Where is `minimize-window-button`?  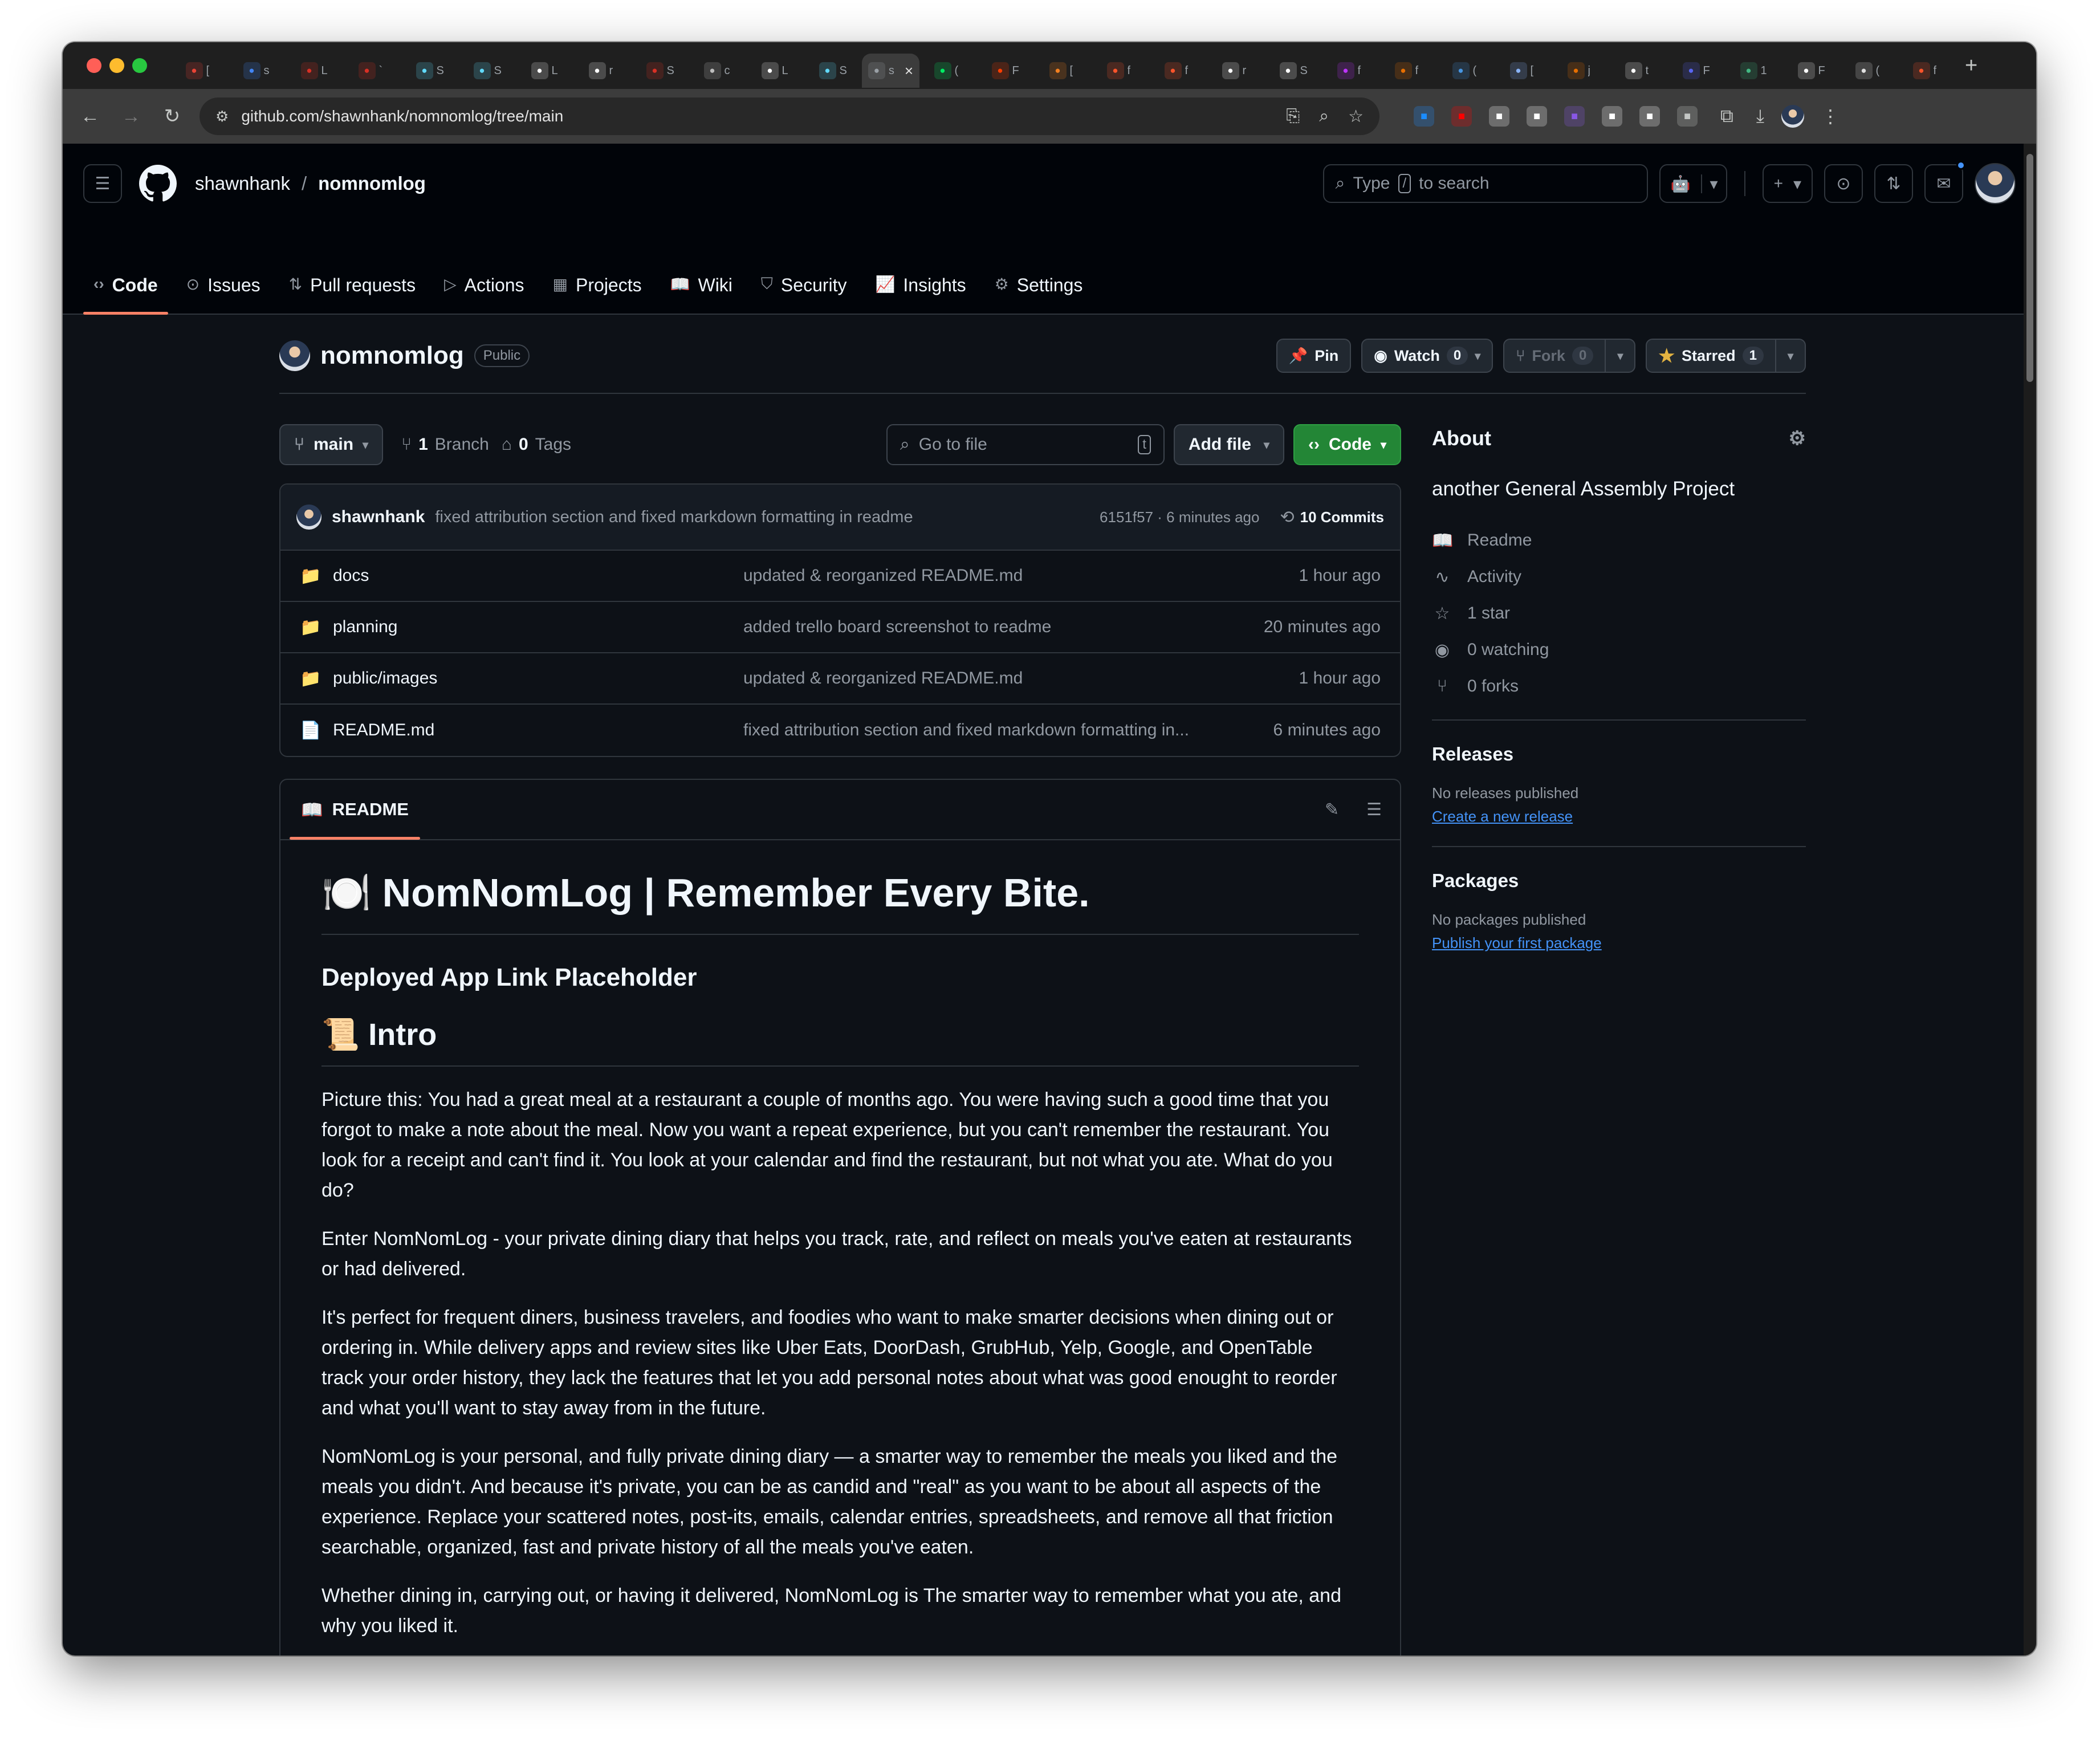
minimize-window-button is located at coordinates (117, 65).